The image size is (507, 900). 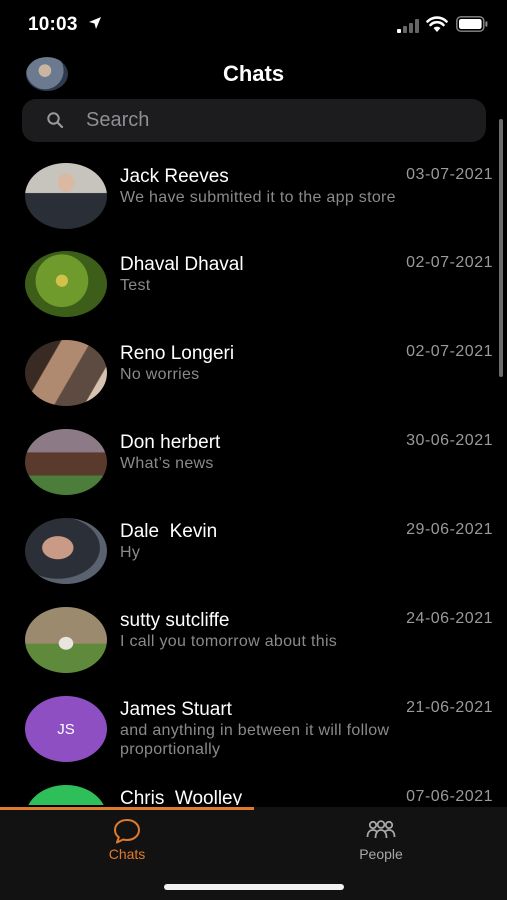 What do you see at coordinates (170, 442) in the screenshot?
I see `chat-name: Don herbert` at bounding box center [170, 442].